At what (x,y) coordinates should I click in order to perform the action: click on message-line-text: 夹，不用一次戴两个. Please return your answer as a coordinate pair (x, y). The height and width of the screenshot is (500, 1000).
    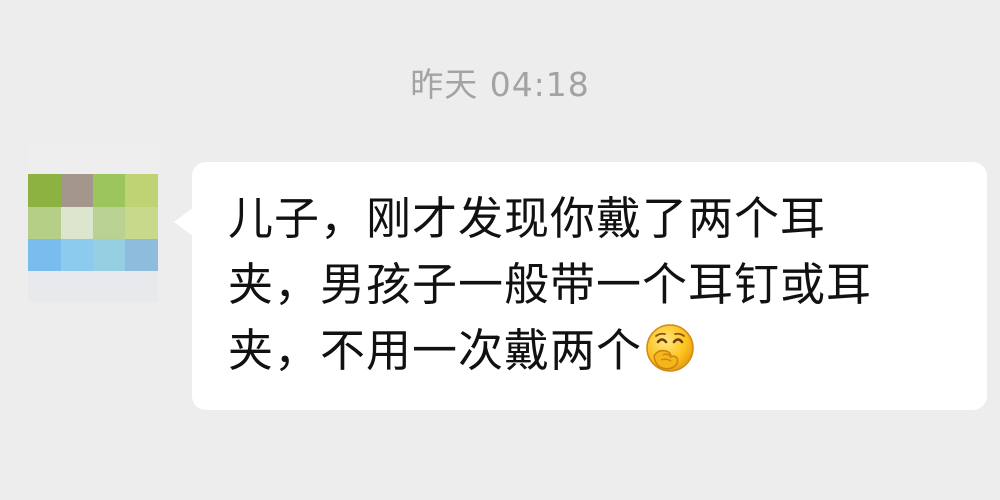
    Looking at the image, I should click on (435, 350).